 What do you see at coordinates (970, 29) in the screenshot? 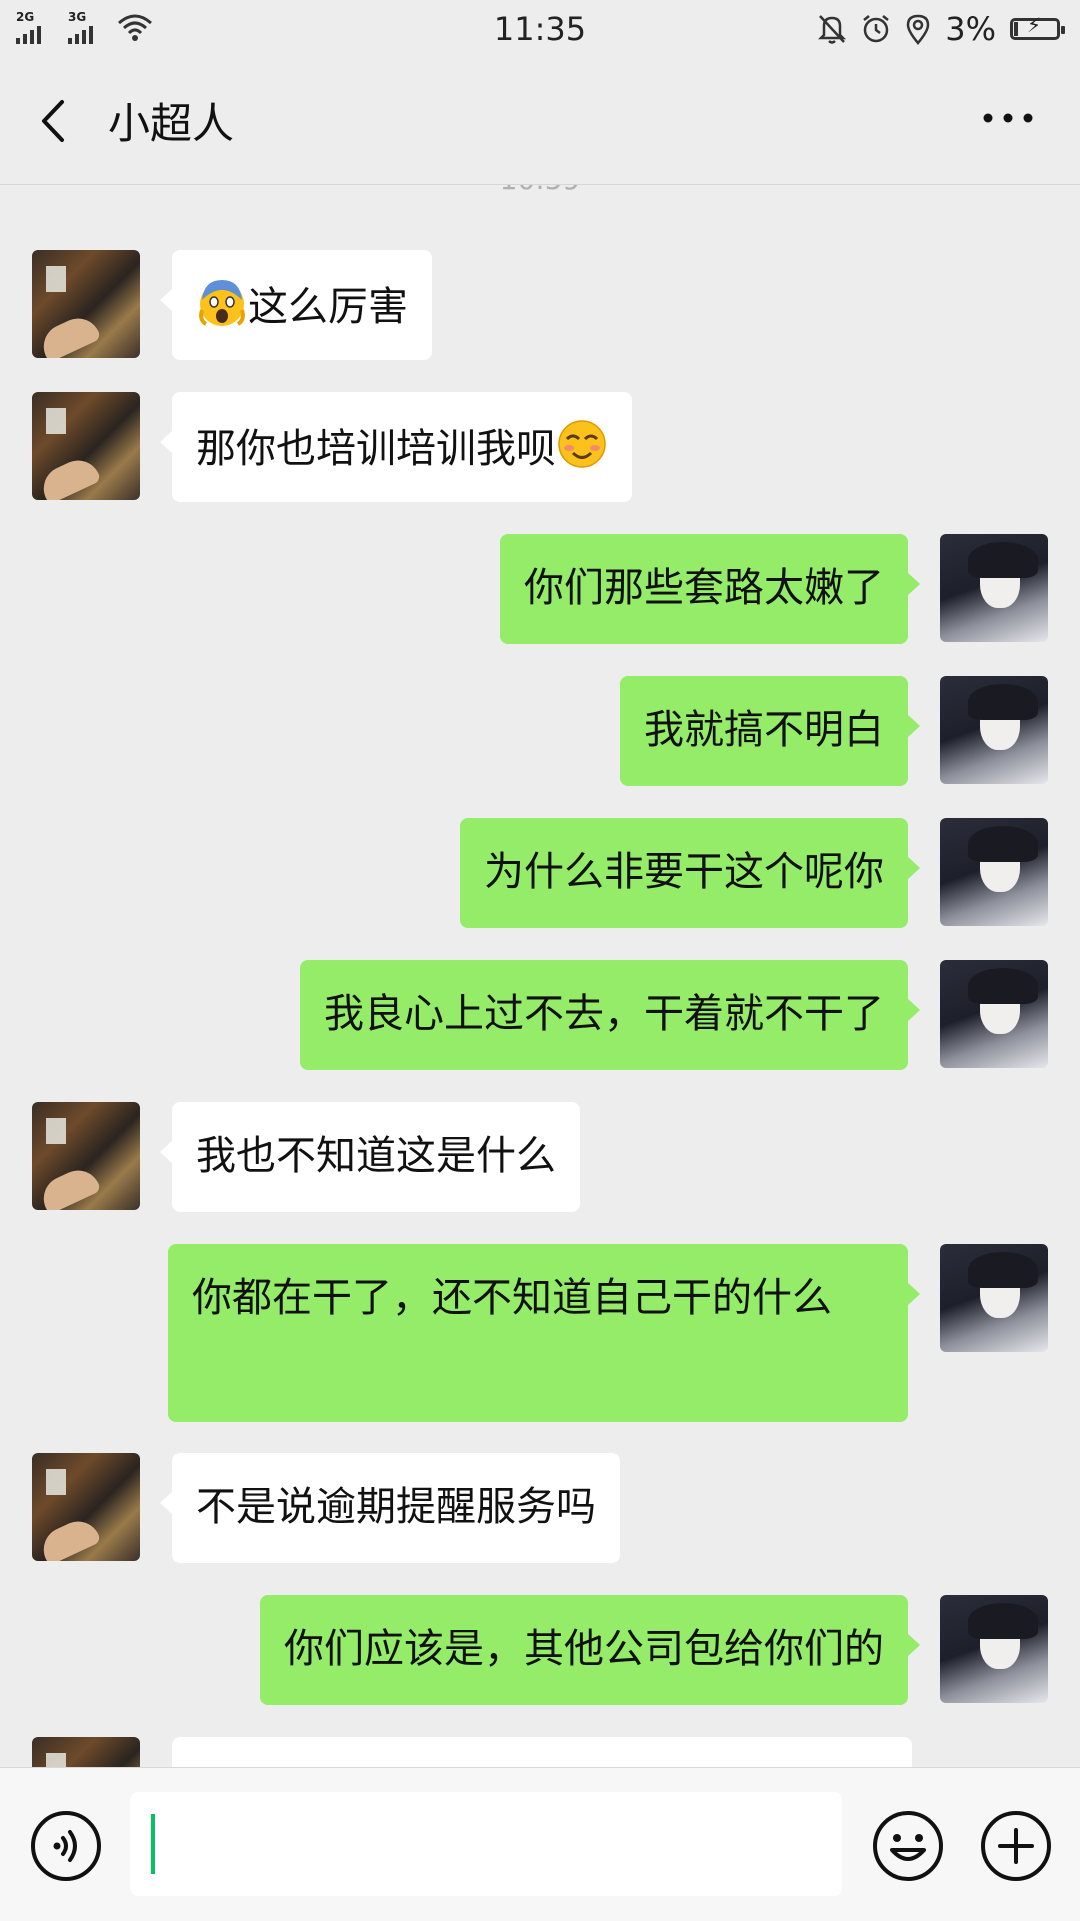
I see `battery-percent: 3%` at bounding box center [970, 29].